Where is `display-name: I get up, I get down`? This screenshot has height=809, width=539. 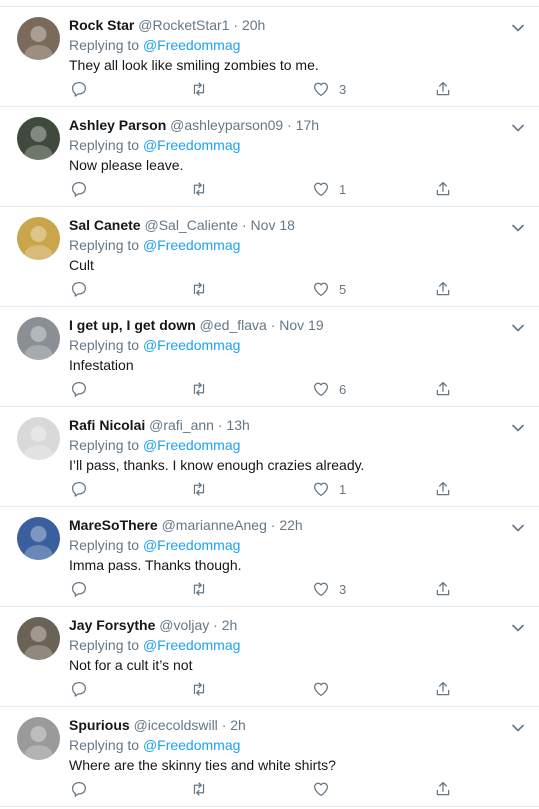 display-name: I get up, I get down is located at coordinates (132, 325).